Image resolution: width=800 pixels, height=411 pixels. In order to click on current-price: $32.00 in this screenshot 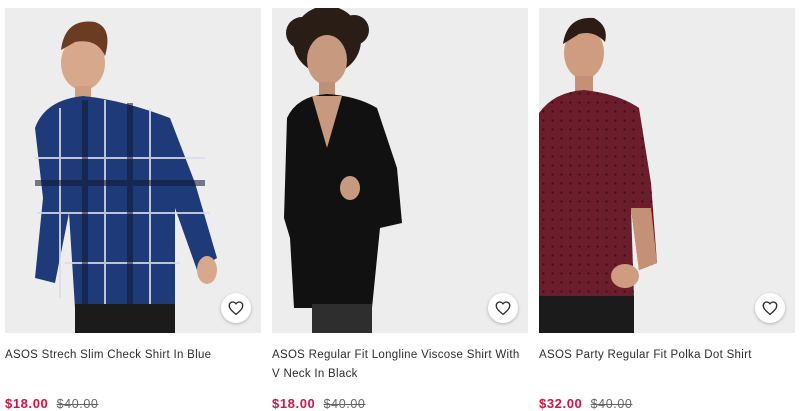, I will do `click(561, 403)`.